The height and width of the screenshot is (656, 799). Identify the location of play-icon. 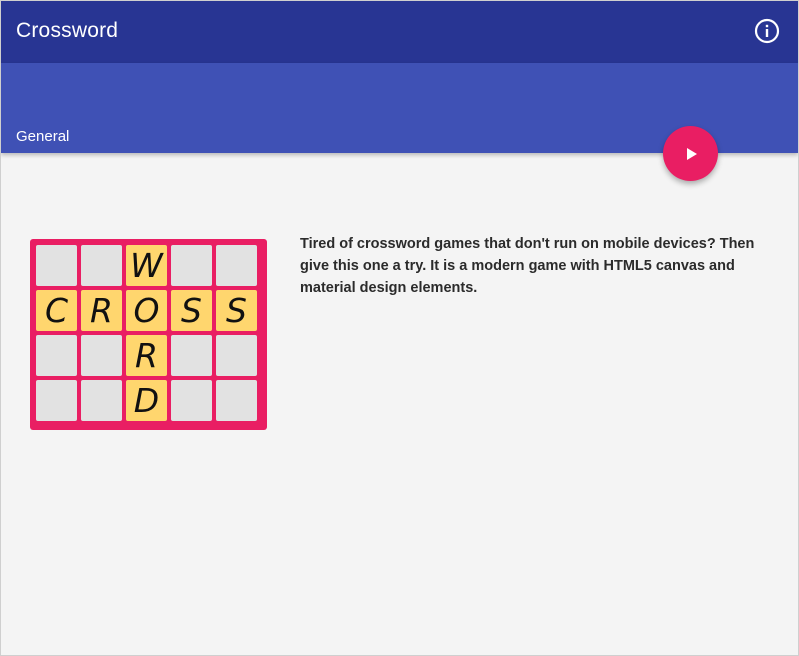
(691, 153).